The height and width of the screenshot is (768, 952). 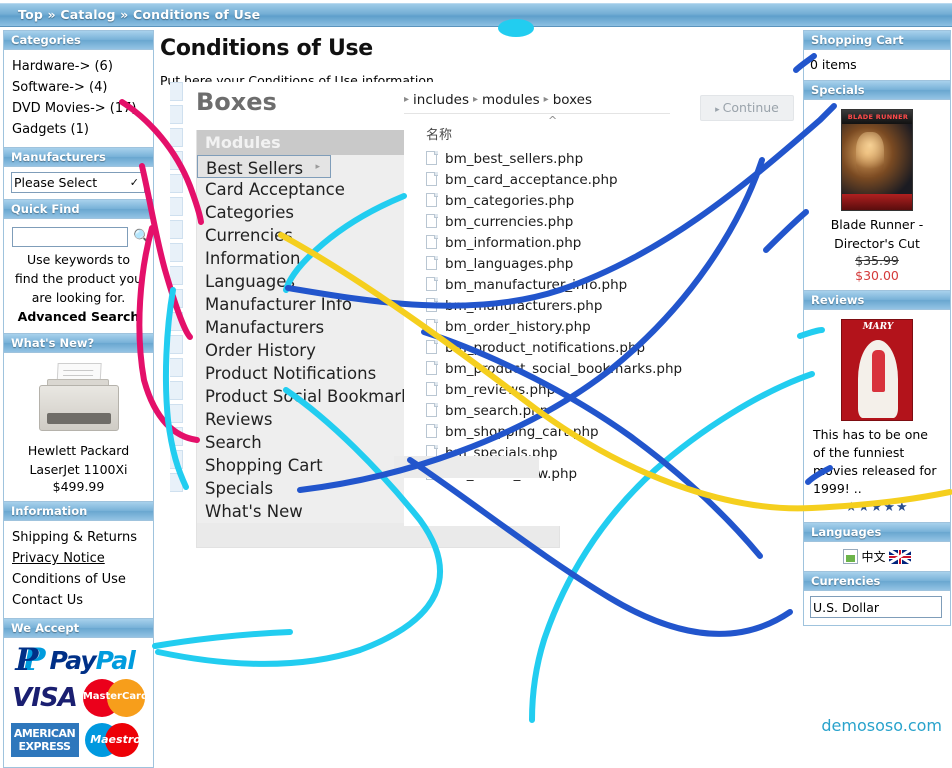 What do you see at coordinates (899, 556) in the screenshot?
I see `english-flag-icon` at bounding box center [899, 556].